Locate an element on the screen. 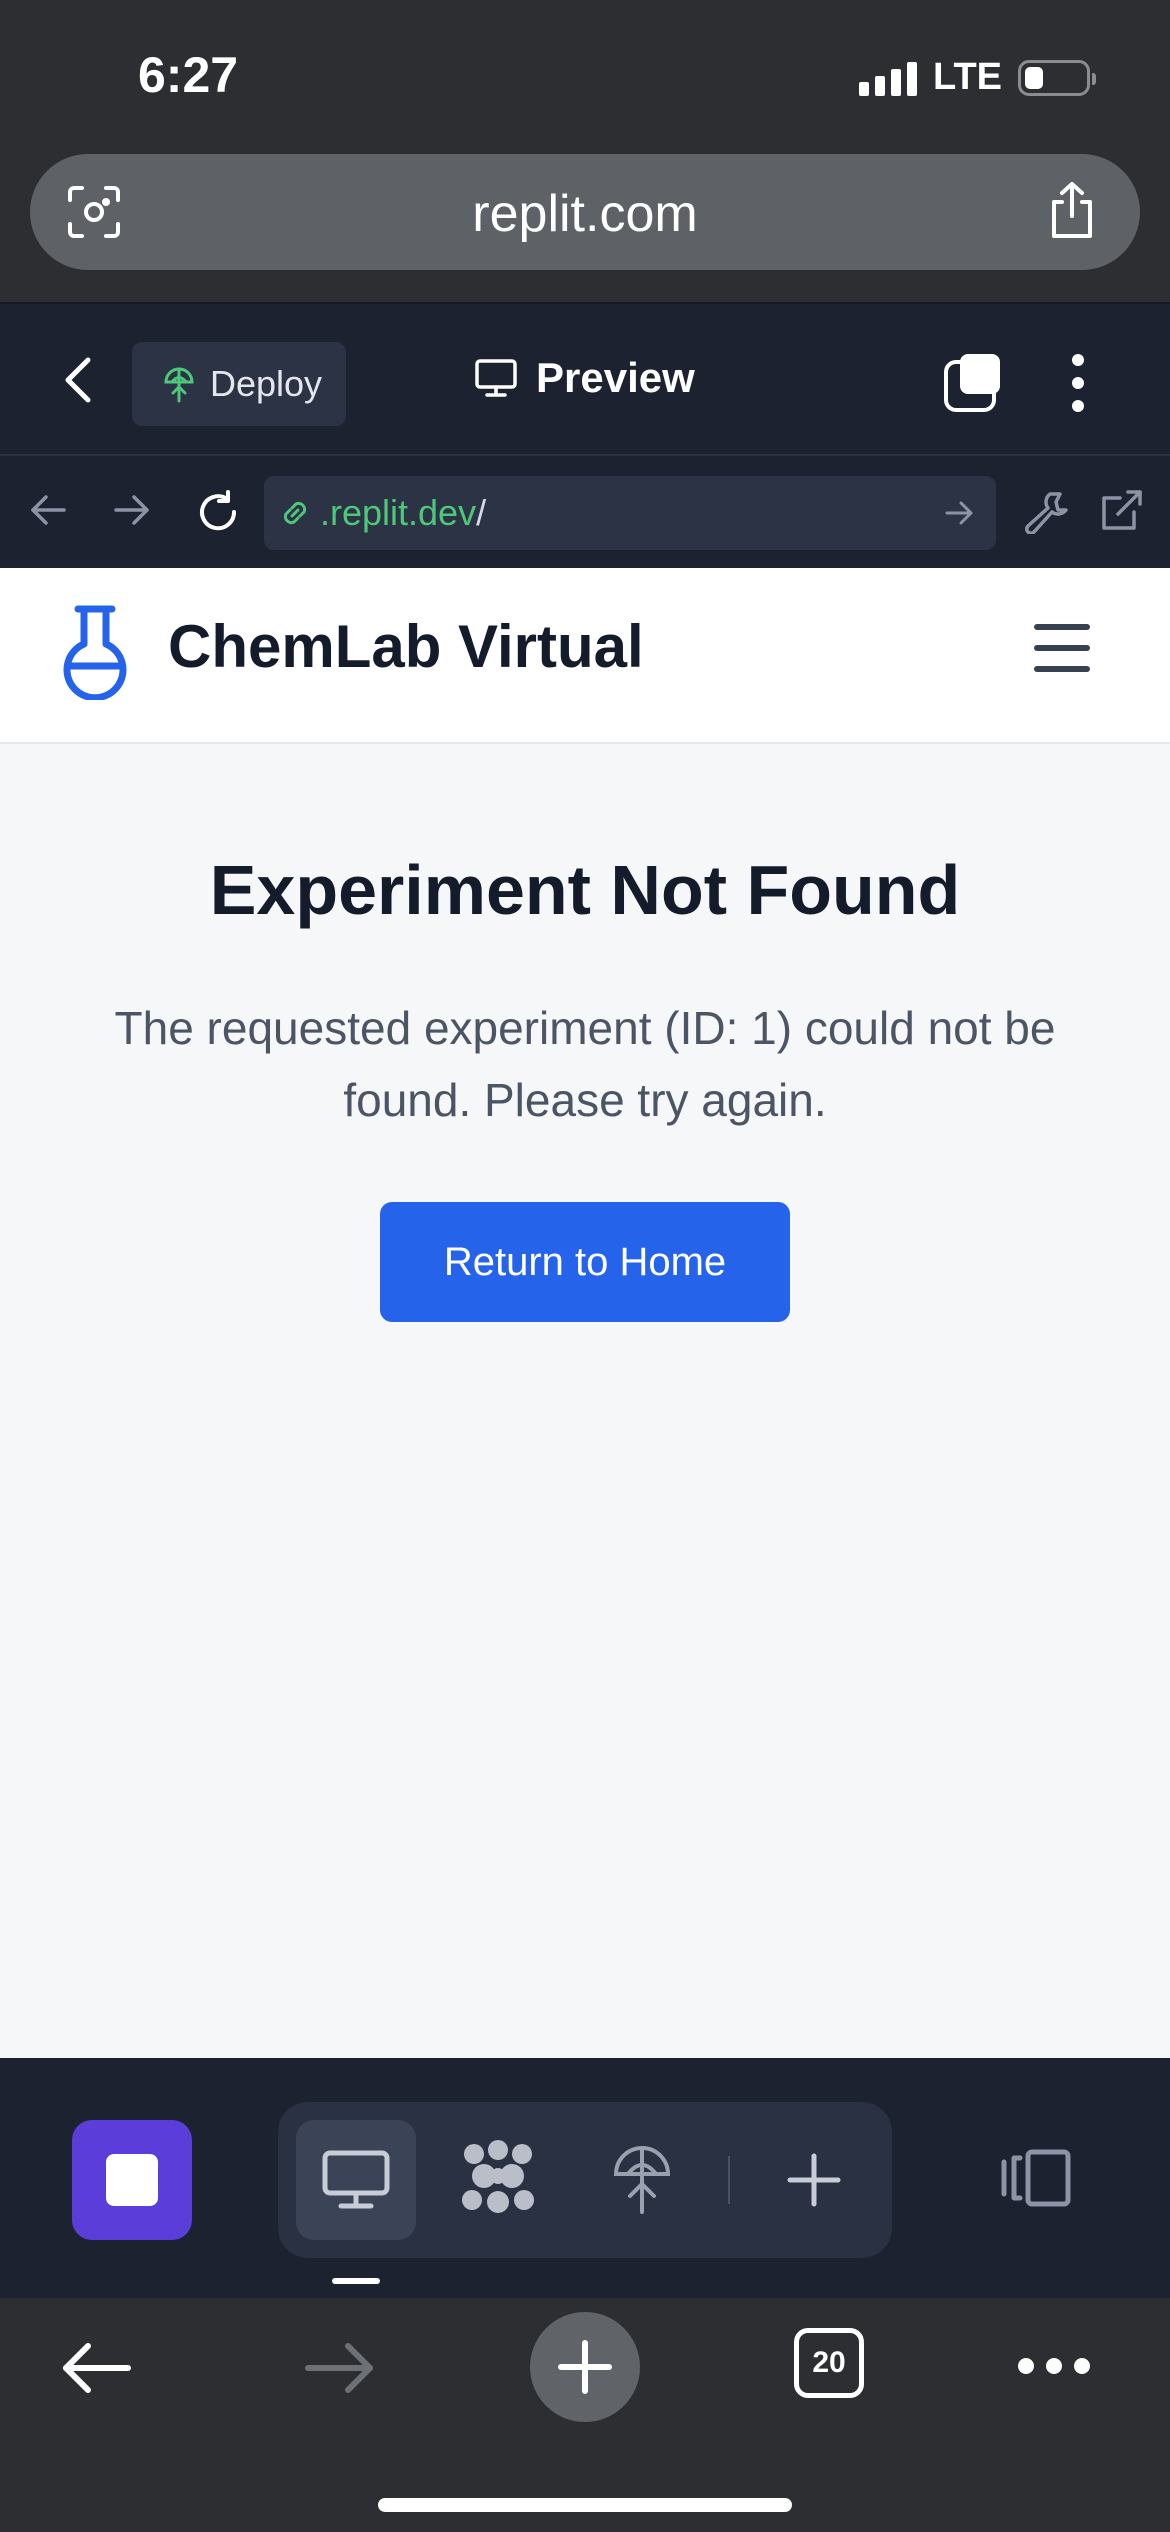 This screenshot has width=1170, height=2532. back-arrow-icon is located at coordinates (96, 2368).